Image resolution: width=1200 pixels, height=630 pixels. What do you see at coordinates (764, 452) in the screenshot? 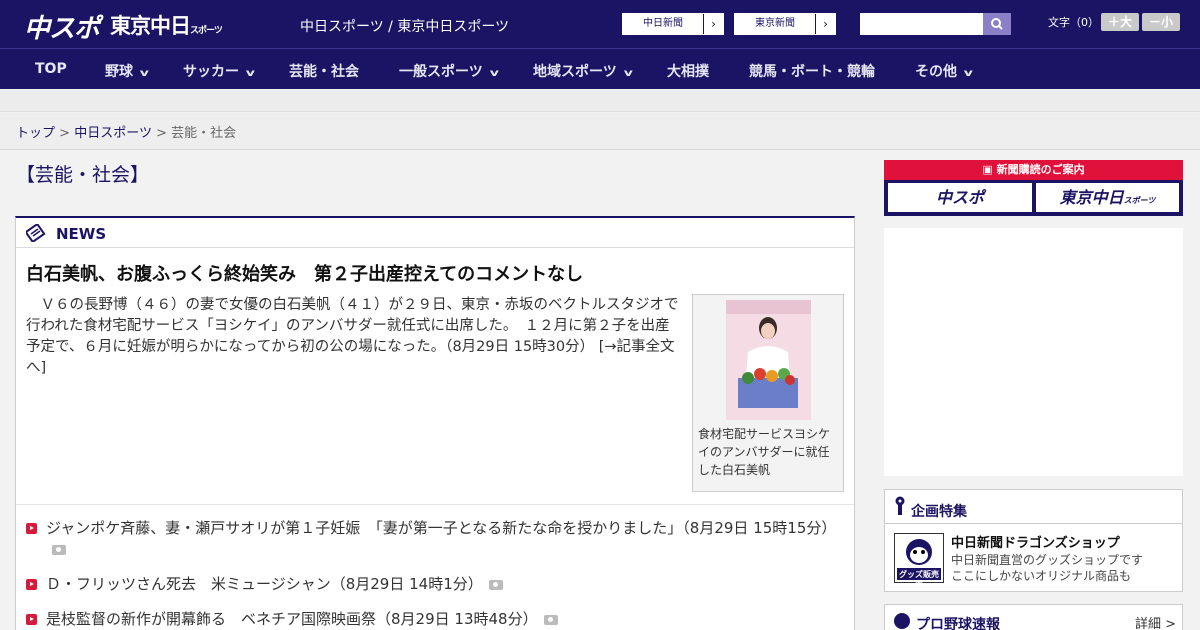
I see `photo-caption: 食材宅配サービスヨシケイのアンバサダーに就任した白石美帆` at bounding box center [764, 452].